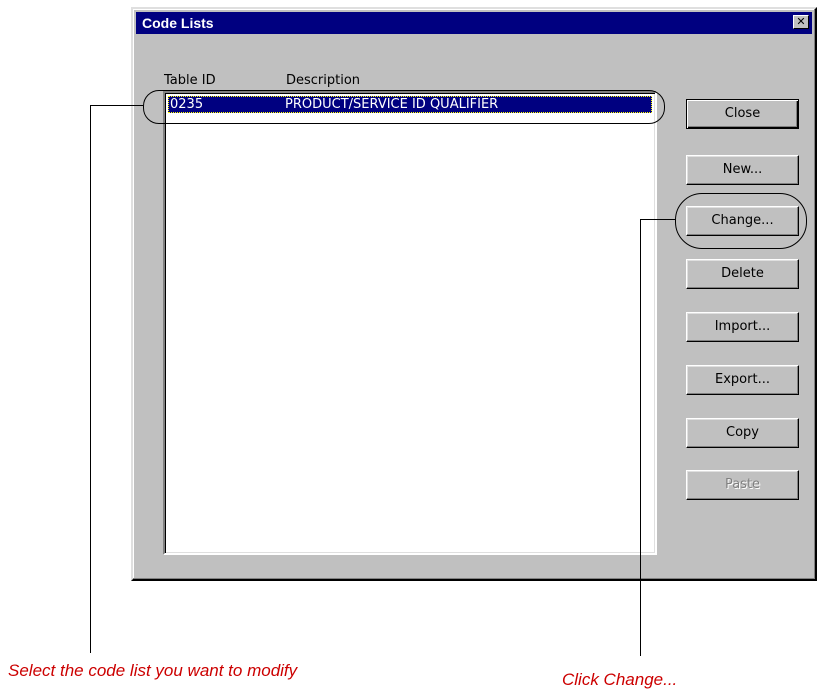  What do you see at coordinates (116, 105) in the screenshot?
I see `select-callout-leader-h` at bounding box center [116, 105].